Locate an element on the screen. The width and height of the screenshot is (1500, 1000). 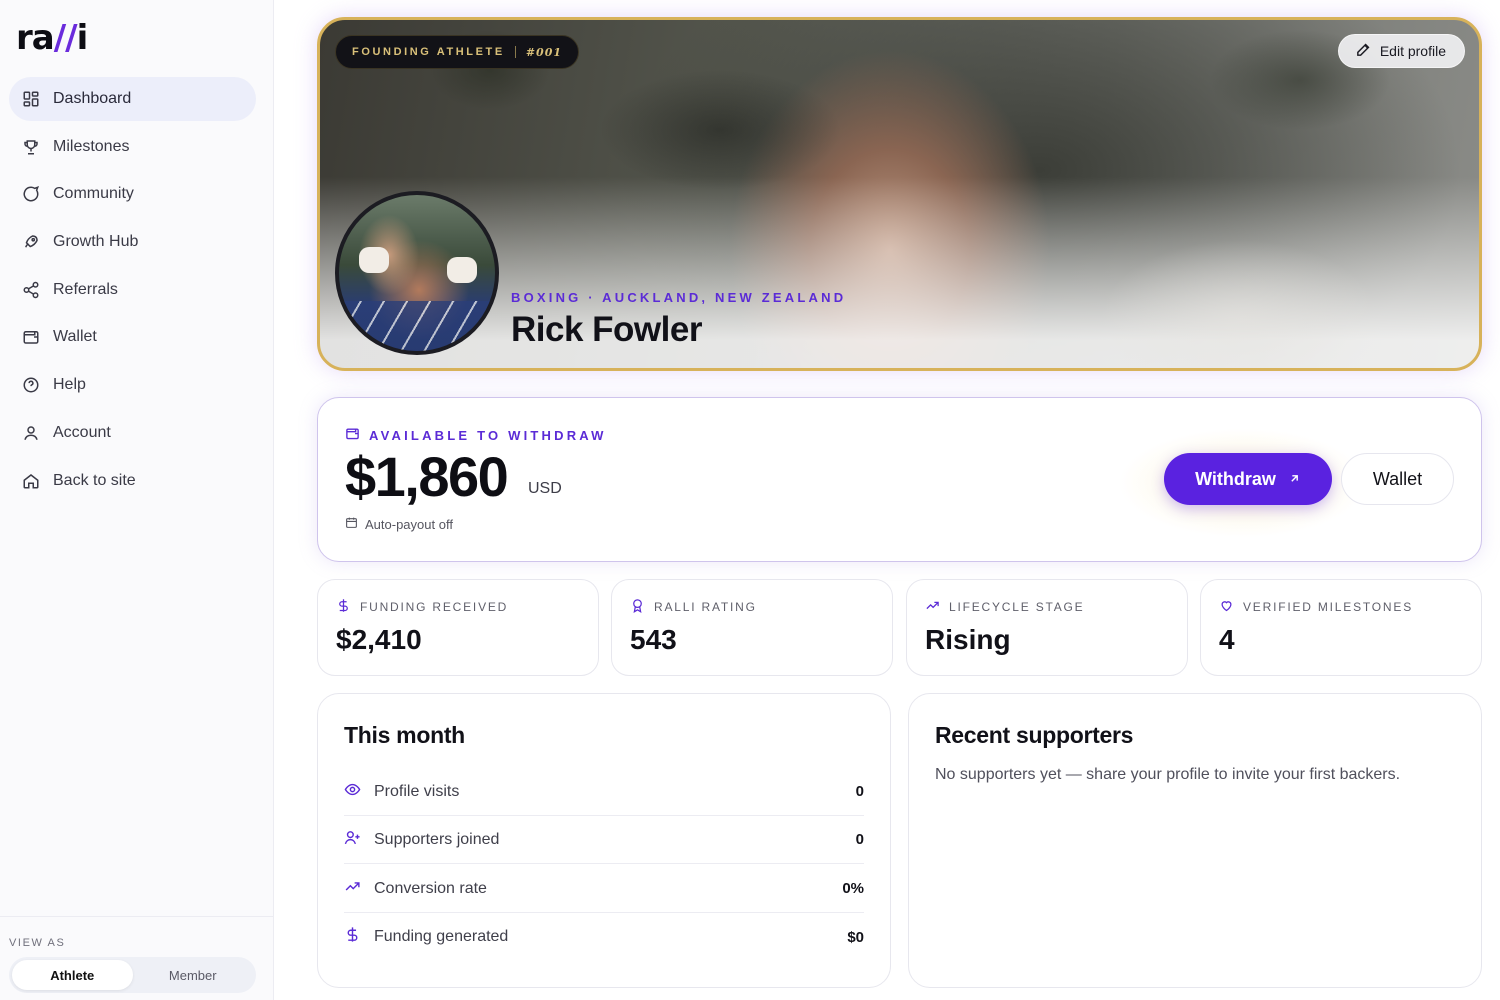
edit-profile-label: Edit profile is located at coordinates (1412, 51).